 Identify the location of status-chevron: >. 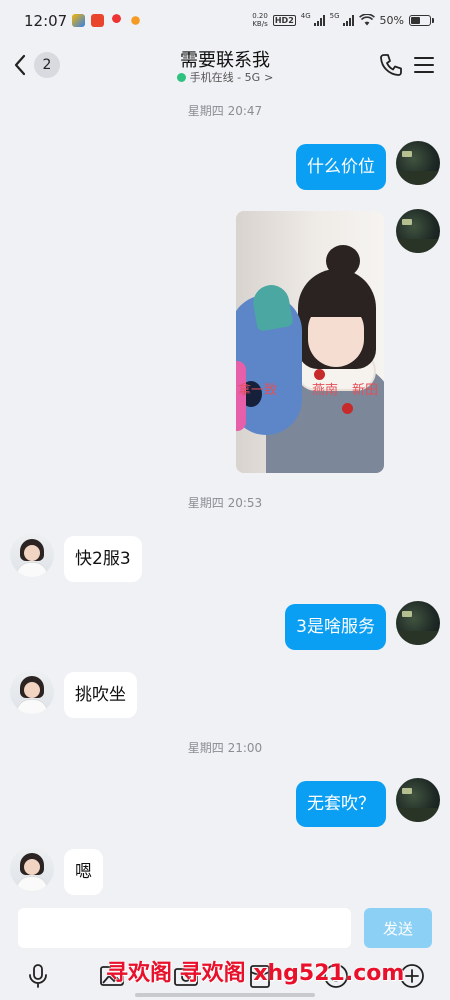
(269, 77).